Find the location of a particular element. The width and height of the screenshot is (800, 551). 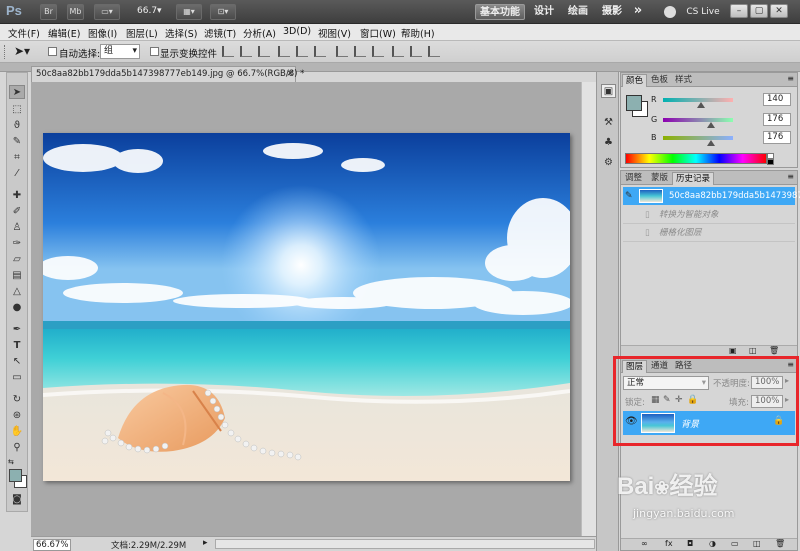

mini-bridge-icon: ▣ is located at coordinates (608, 91).